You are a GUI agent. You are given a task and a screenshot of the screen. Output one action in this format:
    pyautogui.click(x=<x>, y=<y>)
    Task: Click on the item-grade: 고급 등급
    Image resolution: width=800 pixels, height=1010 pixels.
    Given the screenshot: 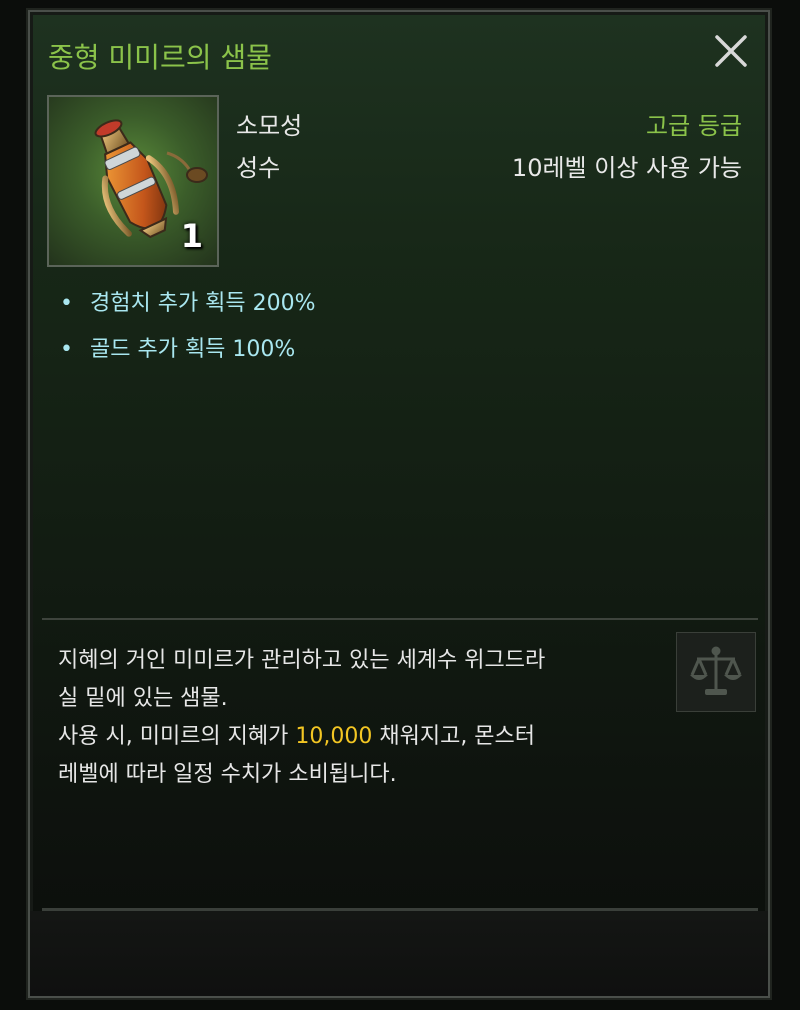 What is the action you would take?
    pyautogui.click(x=694, y=126)
    